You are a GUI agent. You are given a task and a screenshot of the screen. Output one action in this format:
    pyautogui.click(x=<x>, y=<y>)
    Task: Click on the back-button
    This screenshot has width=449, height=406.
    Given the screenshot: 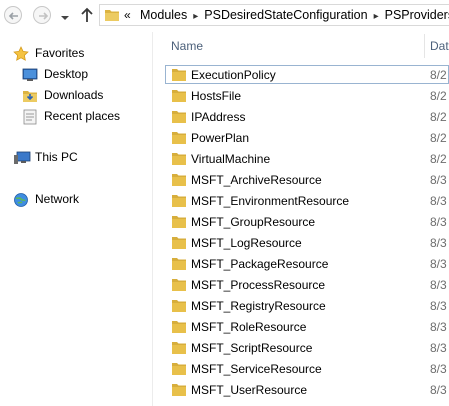 What is the action you would take?
    pyautogui.click(x=13, y=15)
    